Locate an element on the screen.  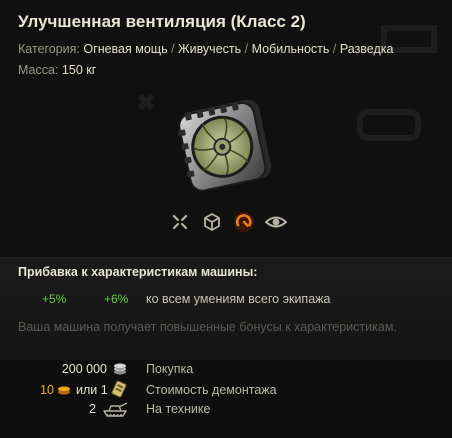
credits-icon is located at coordinates (120, 369).